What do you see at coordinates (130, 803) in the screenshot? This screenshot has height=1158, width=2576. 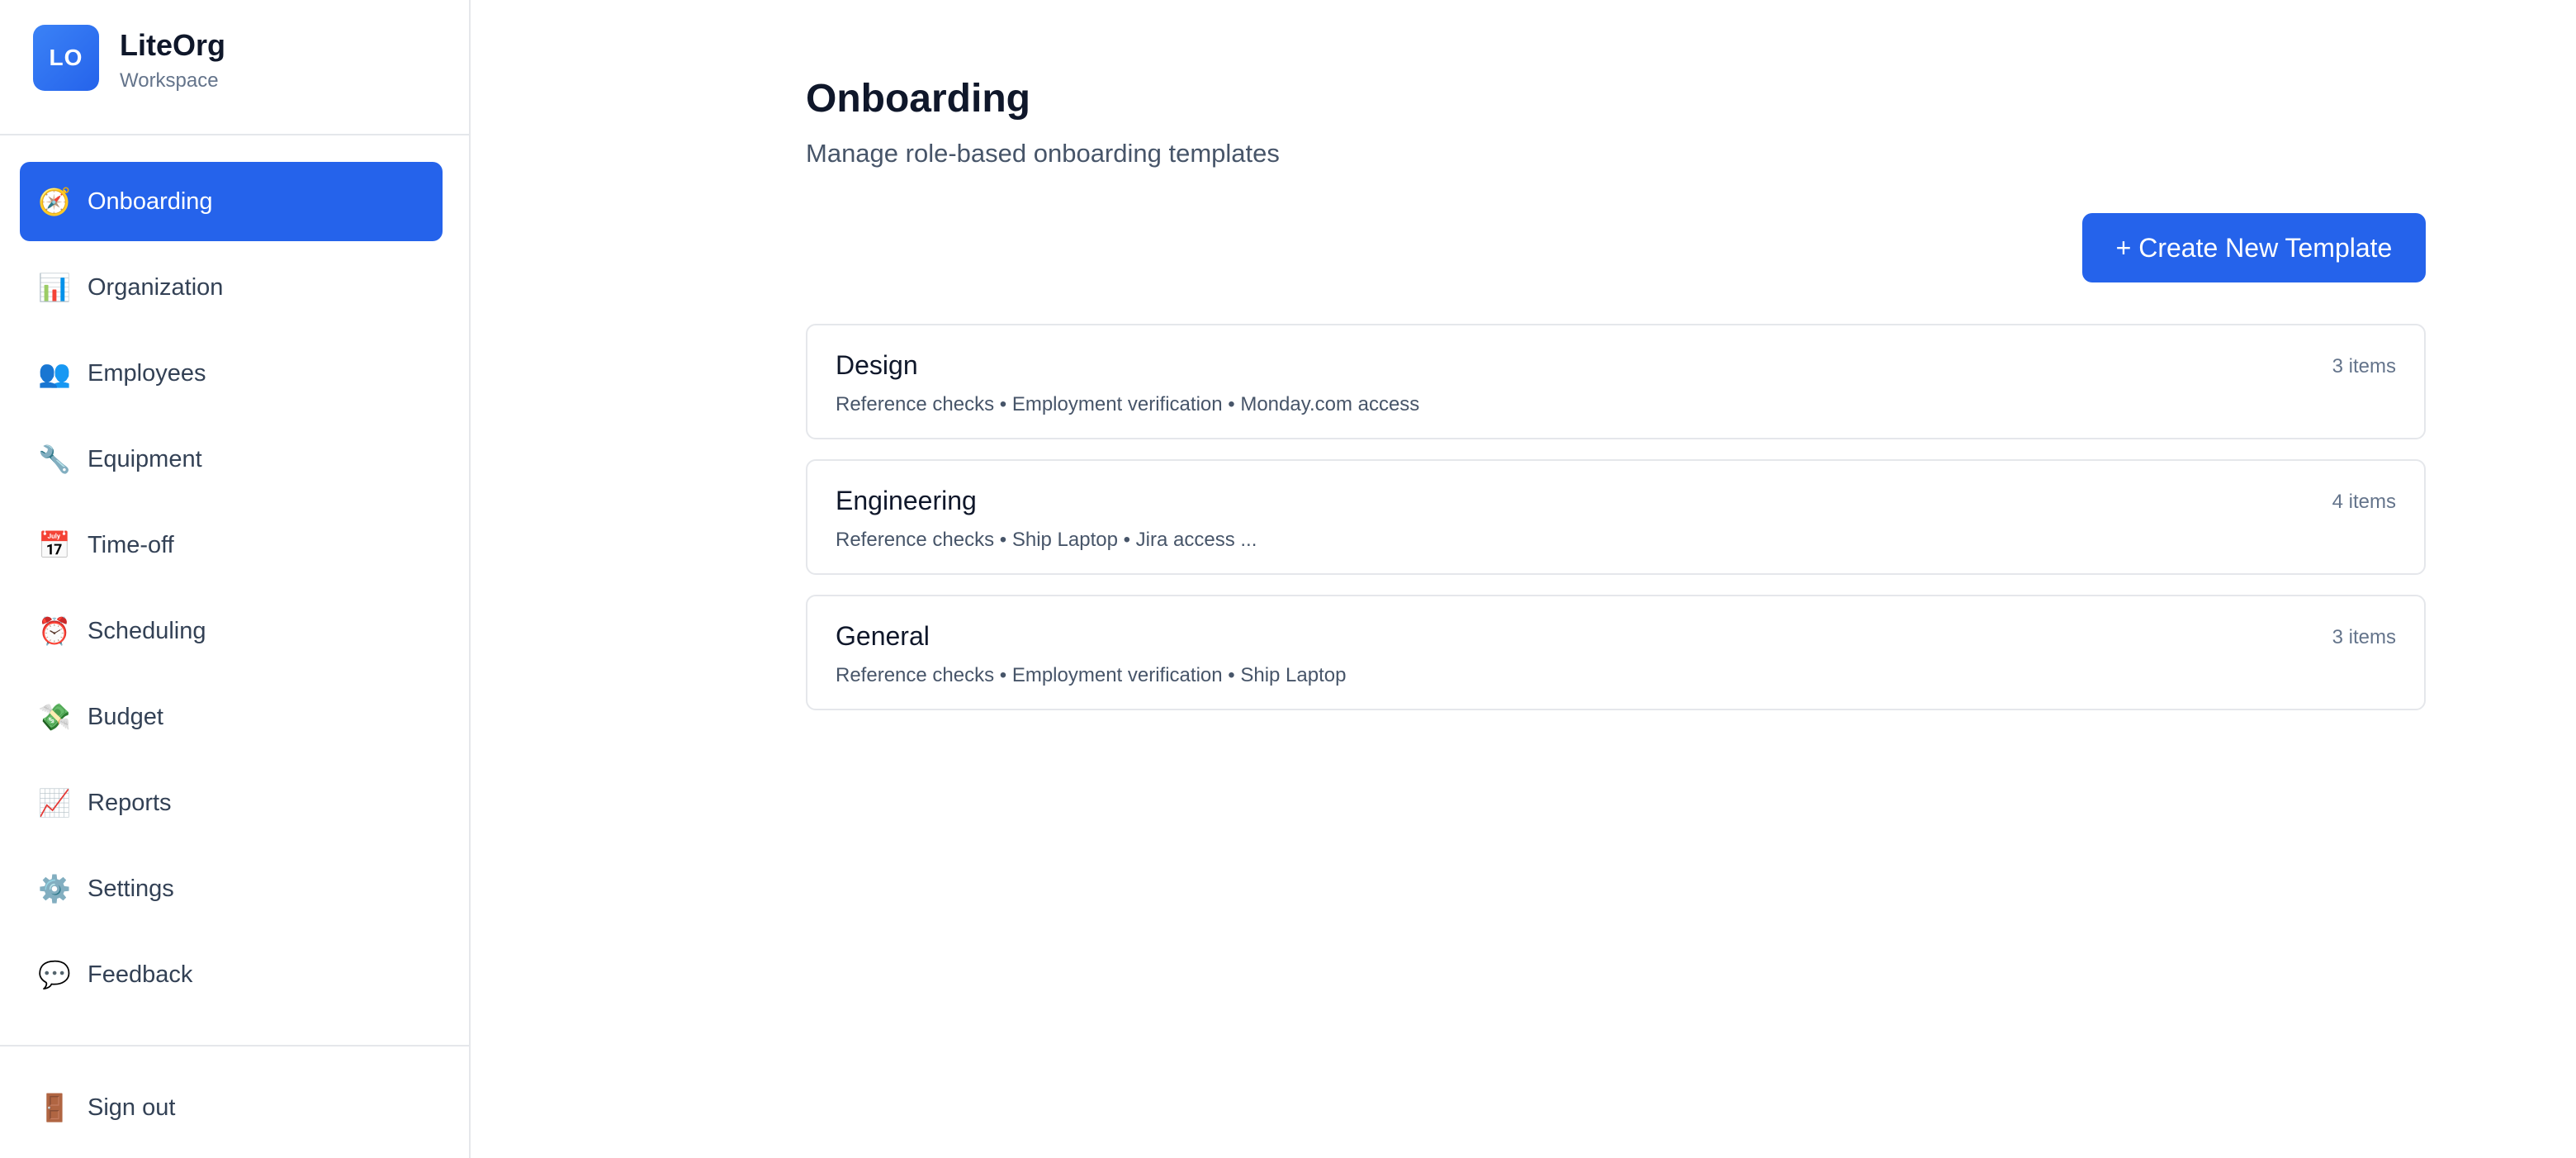 I see `sidebar-item-label: Reports` at bounding box center [130, 803].